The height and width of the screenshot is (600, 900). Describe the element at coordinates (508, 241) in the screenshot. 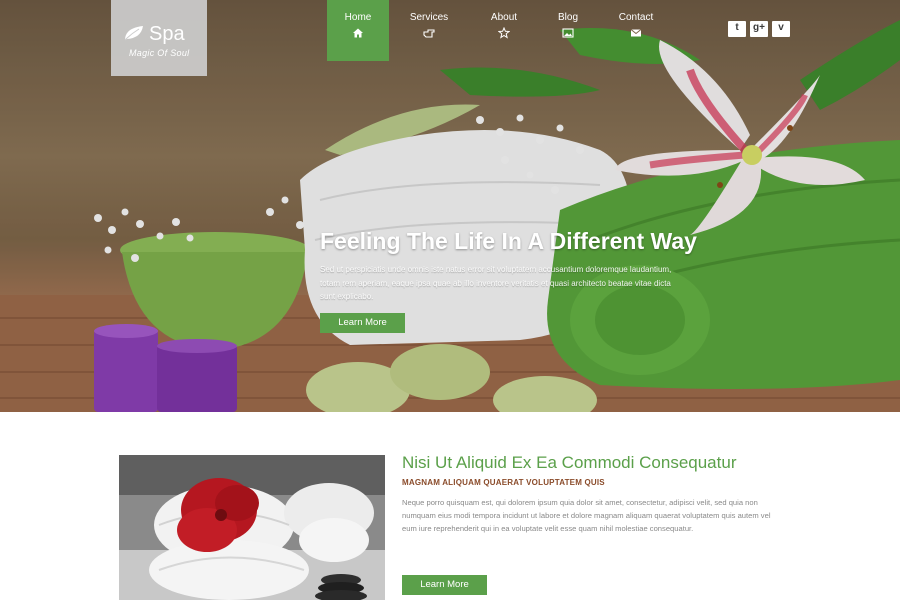

I see `hero-title: Feeling The Life In A Different Way` at that location.